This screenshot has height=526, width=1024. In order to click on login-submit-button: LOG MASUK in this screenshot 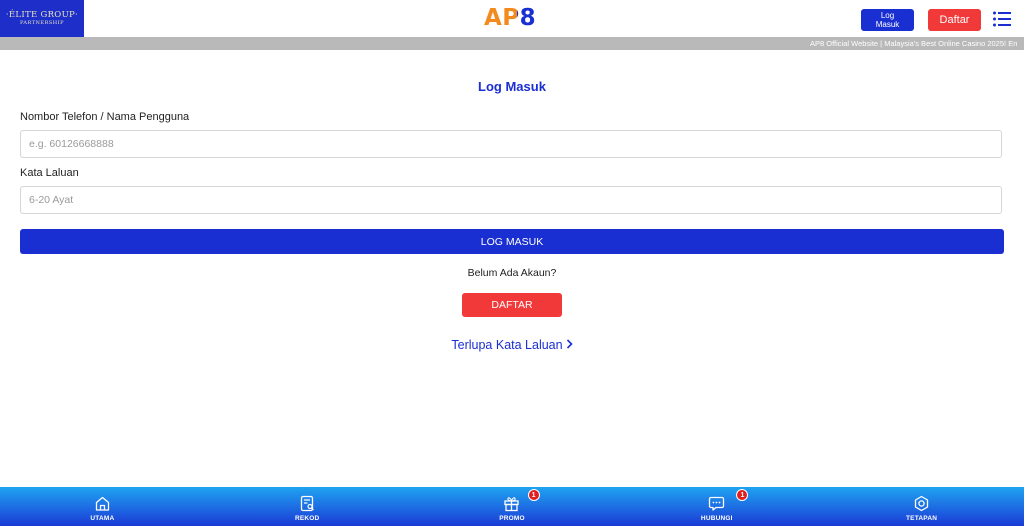, I will do `click(512, 241)`.